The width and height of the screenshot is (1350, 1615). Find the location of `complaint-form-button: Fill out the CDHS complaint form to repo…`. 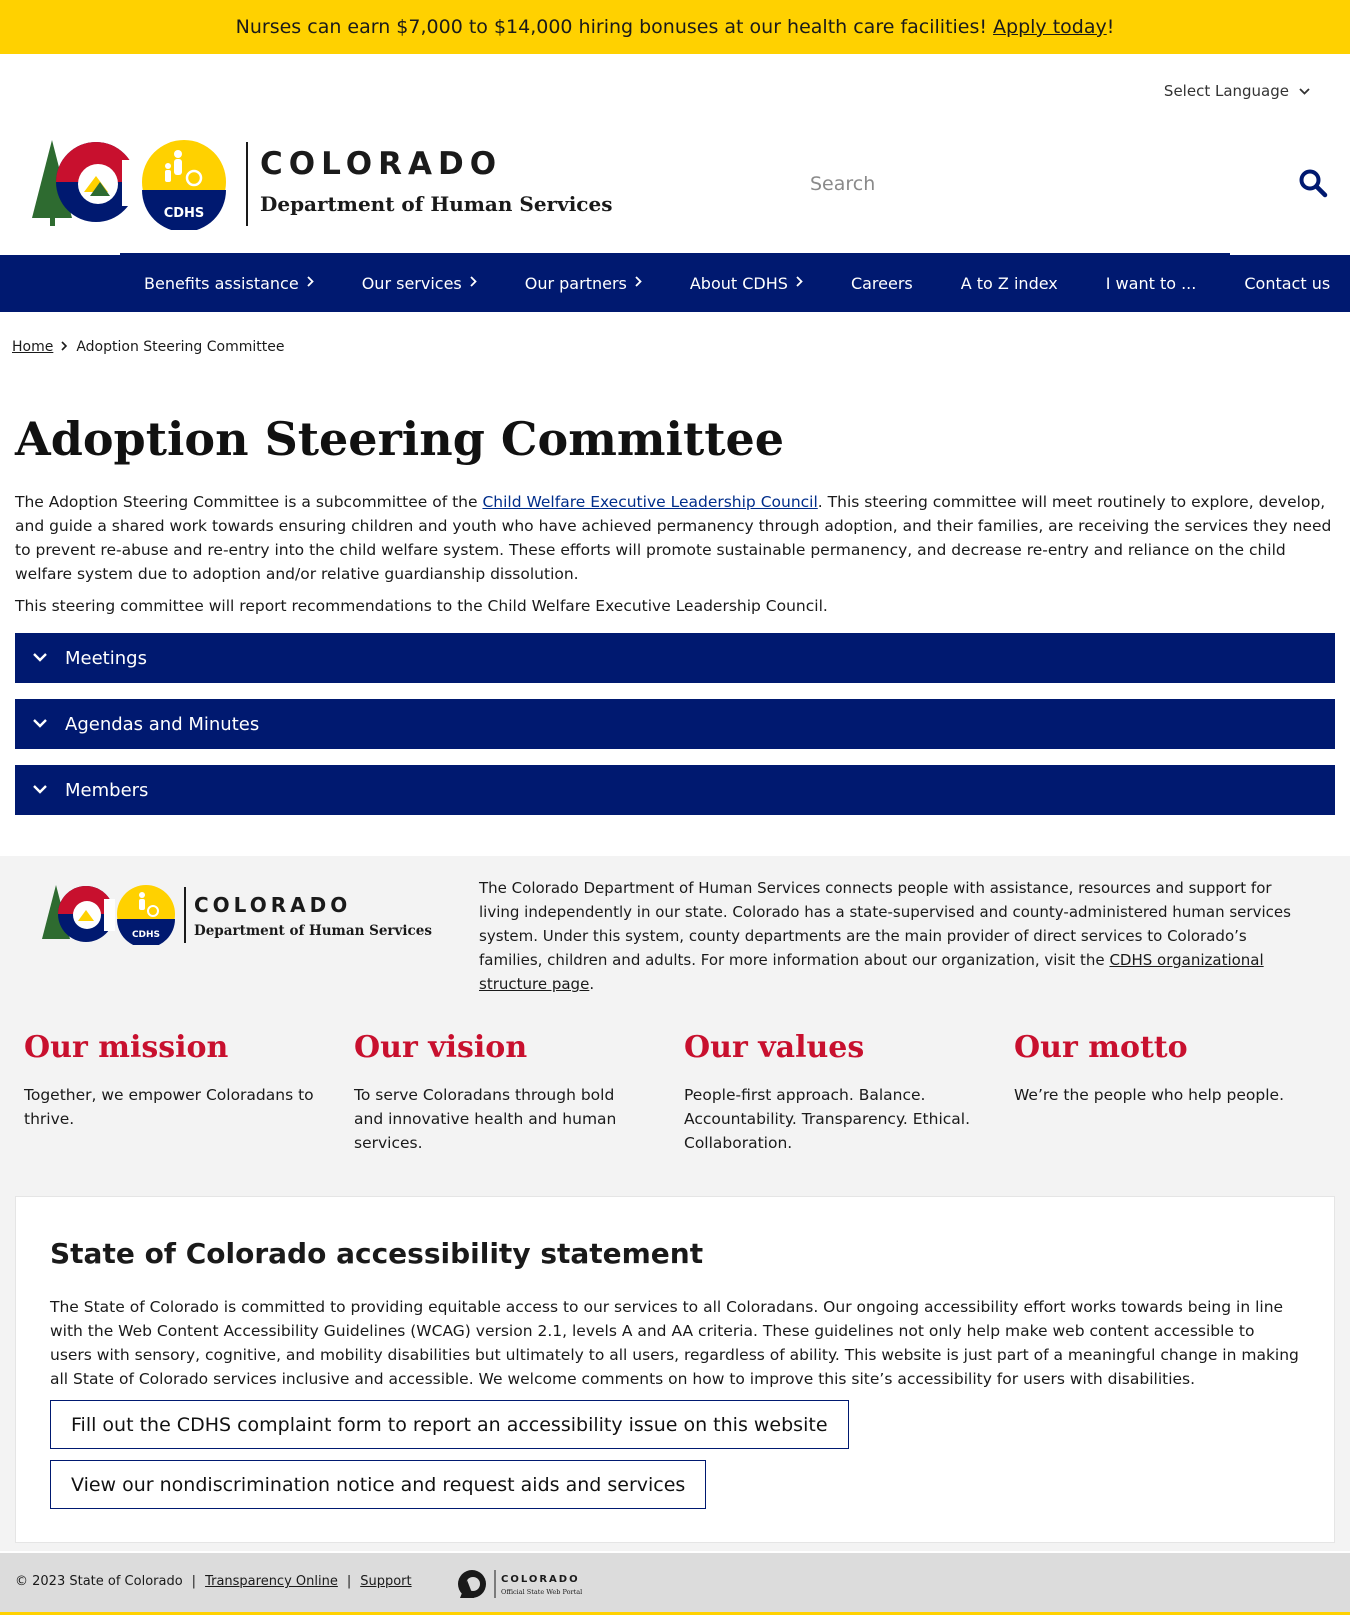

complaint-form-button: Fill out the CDHS complaint form to repo… is located at coordinates (449, 1424).